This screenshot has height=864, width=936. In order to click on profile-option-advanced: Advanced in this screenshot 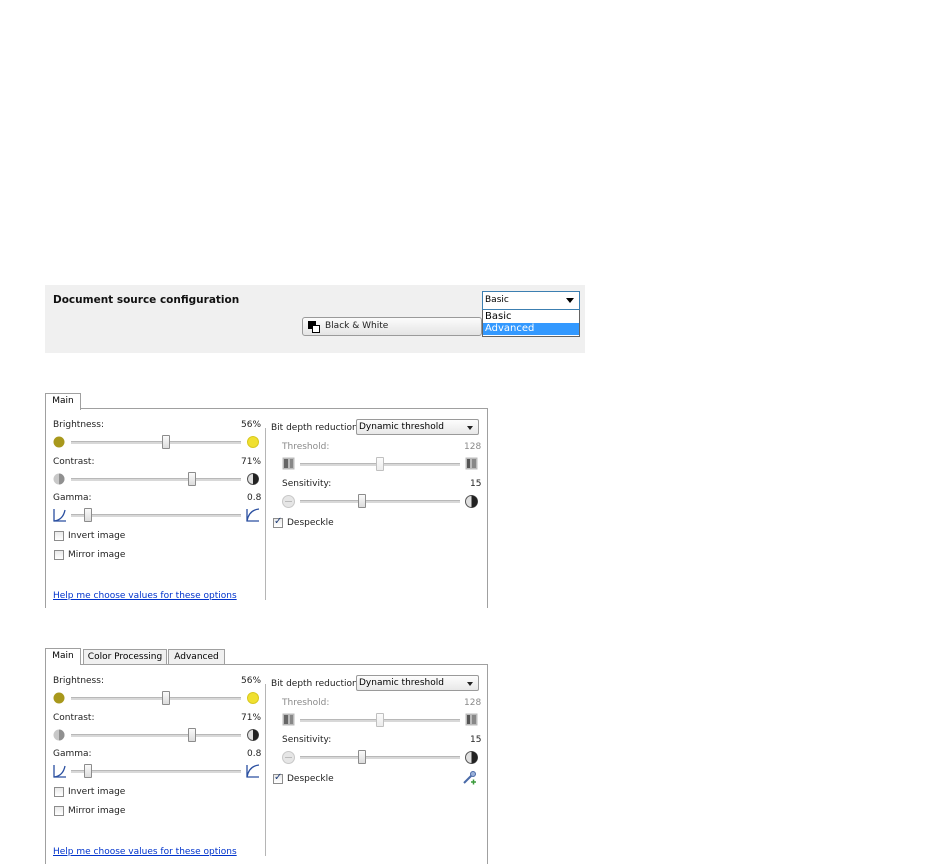, I will do `click(531, 329)`.